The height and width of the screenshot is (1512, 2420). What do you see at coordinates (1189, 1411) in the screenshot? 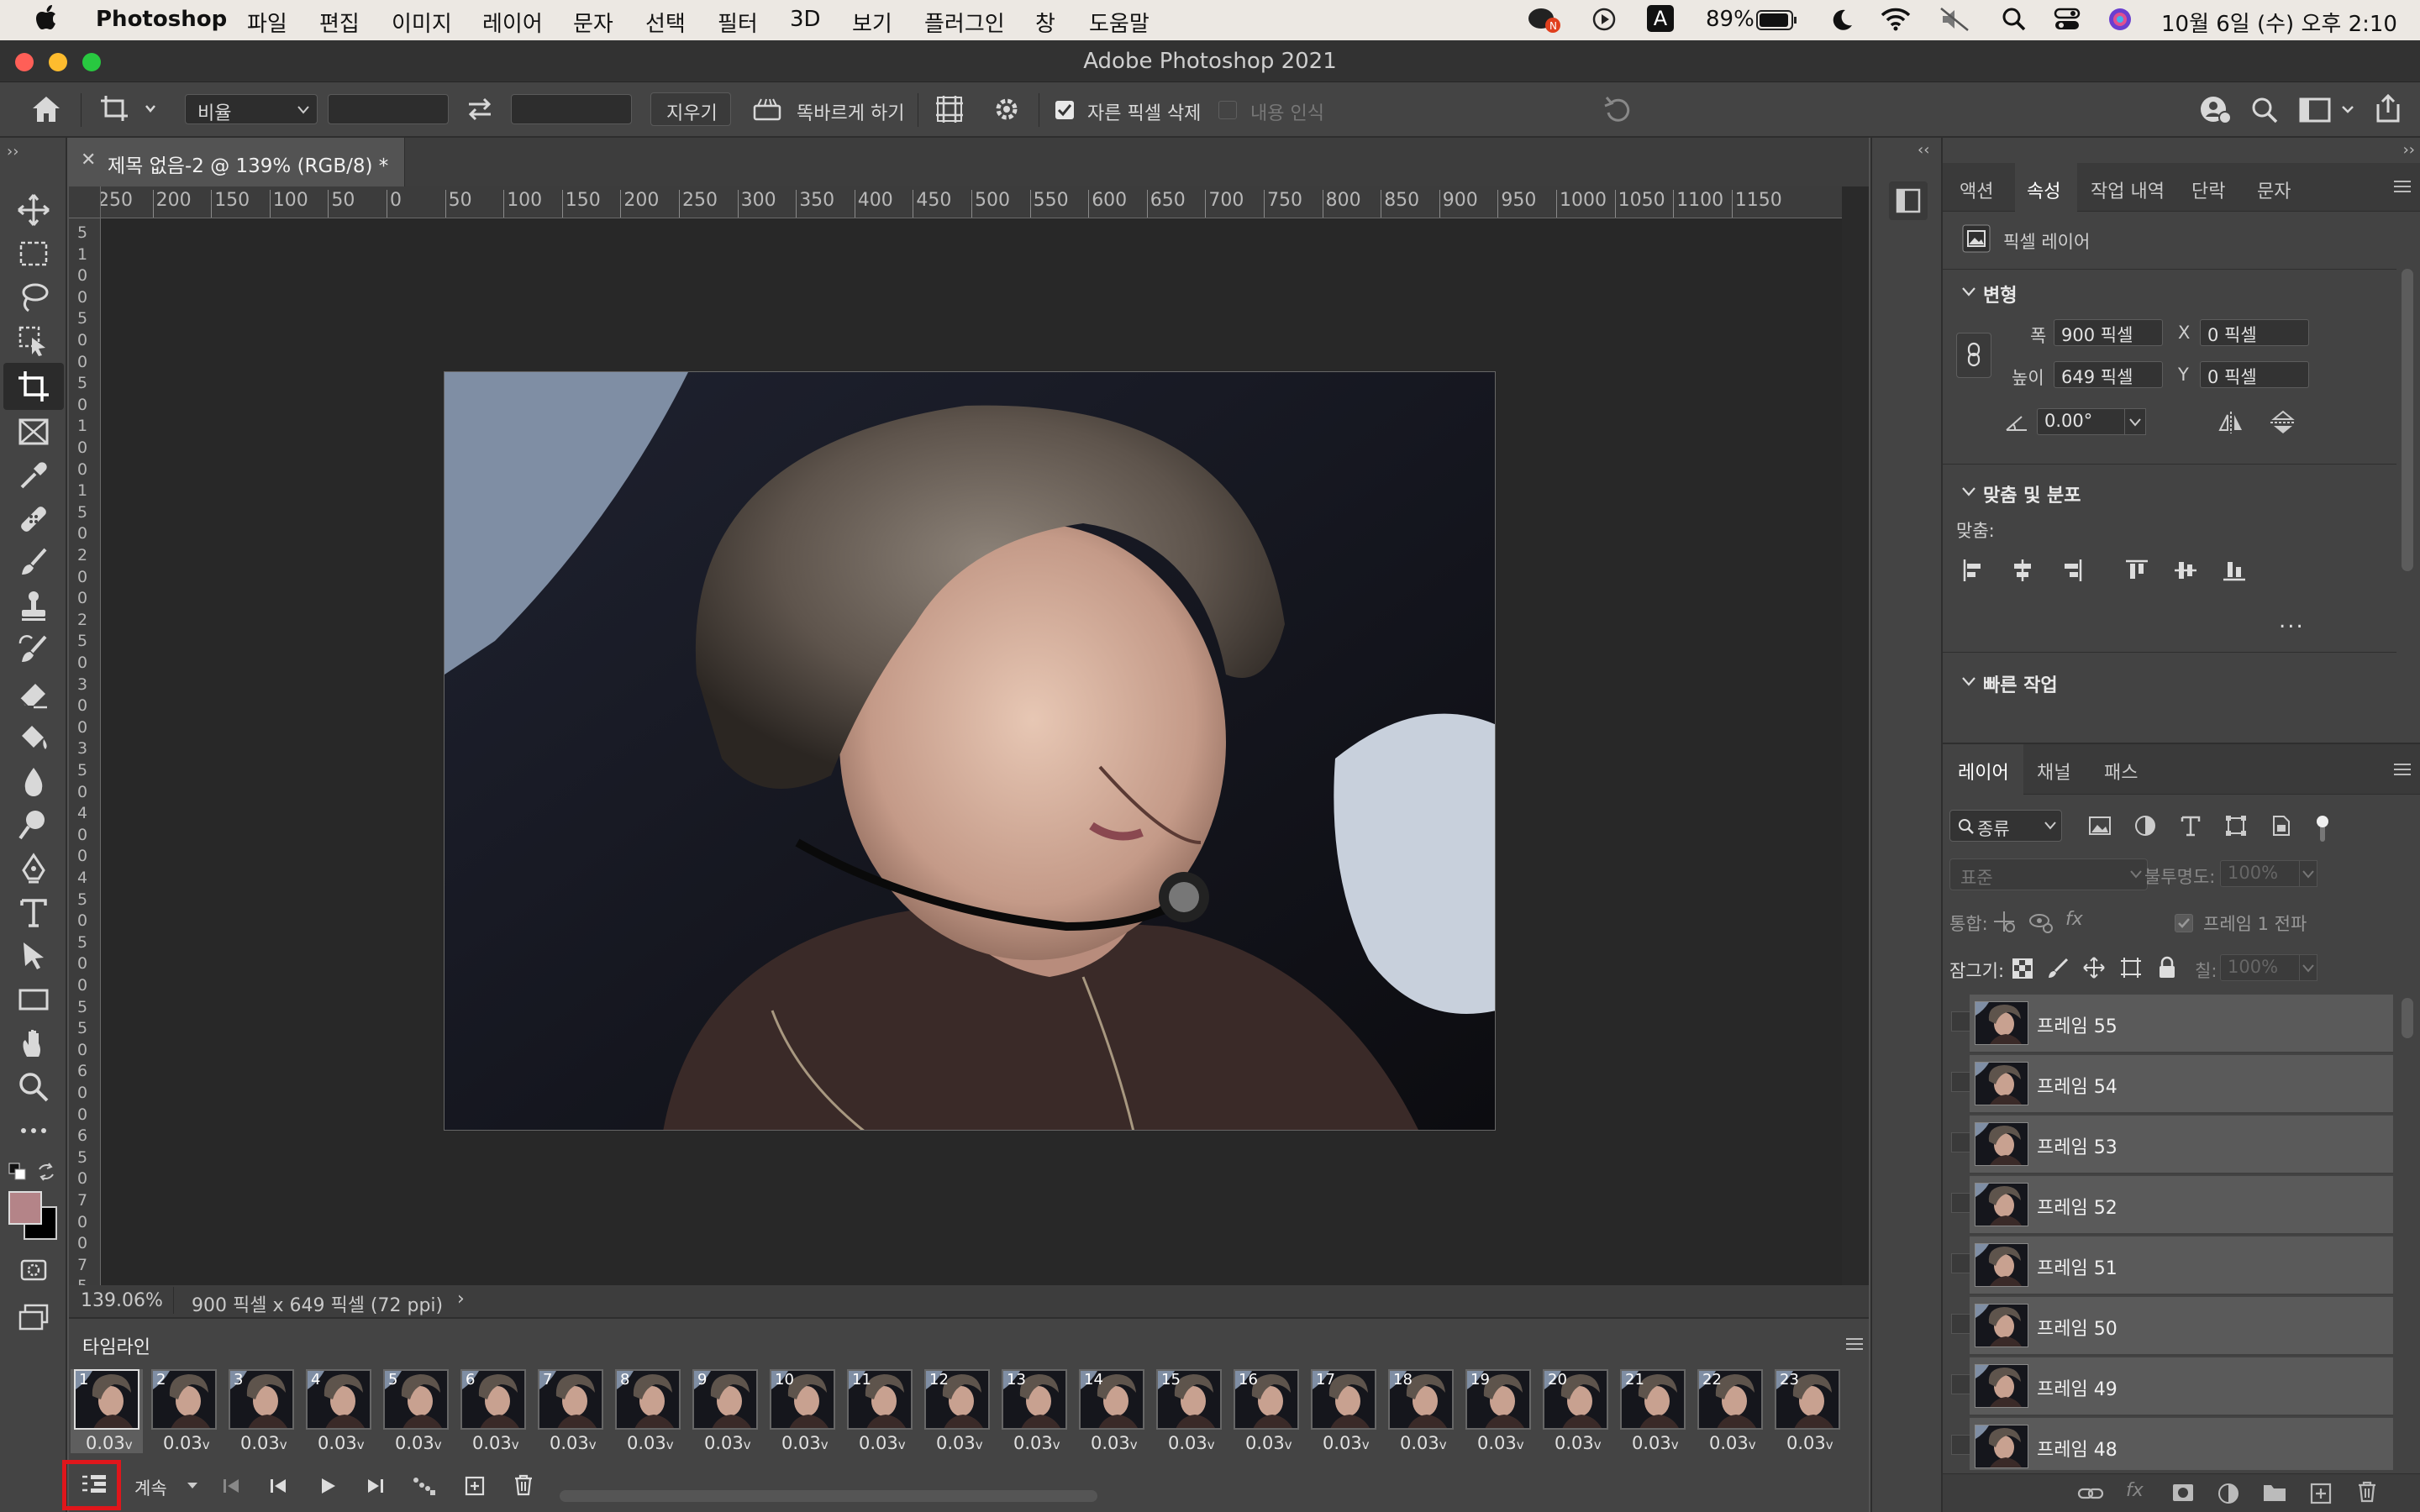
I see `timeline-frame: 15 0.03v` at bounding box center [1189, 1411].